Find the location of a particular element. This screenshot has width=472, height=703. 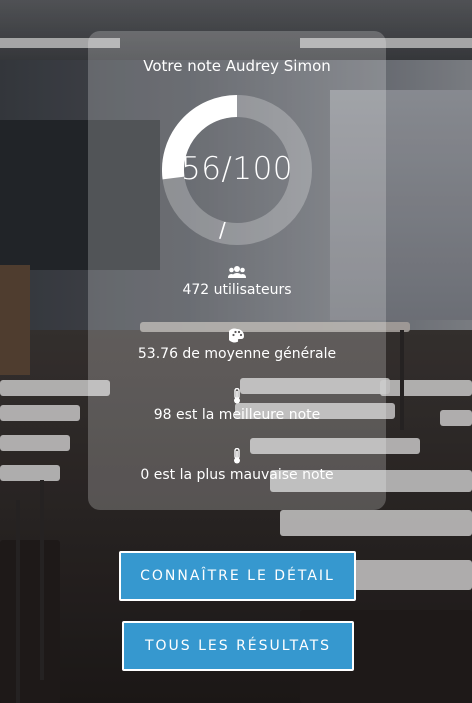

stat-average-text: 53.76 de moyenne générale is located at coordinates (237, 354).